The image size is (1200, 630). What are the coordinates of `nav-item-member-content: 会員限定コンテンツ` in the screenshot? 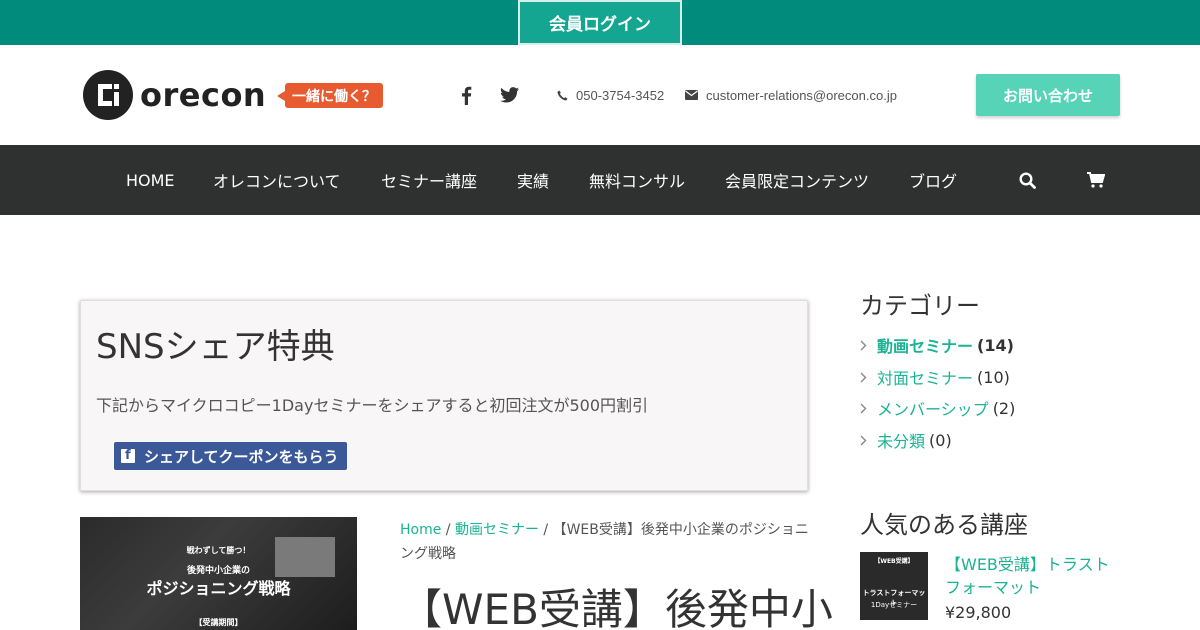 It's located at (797, 180).